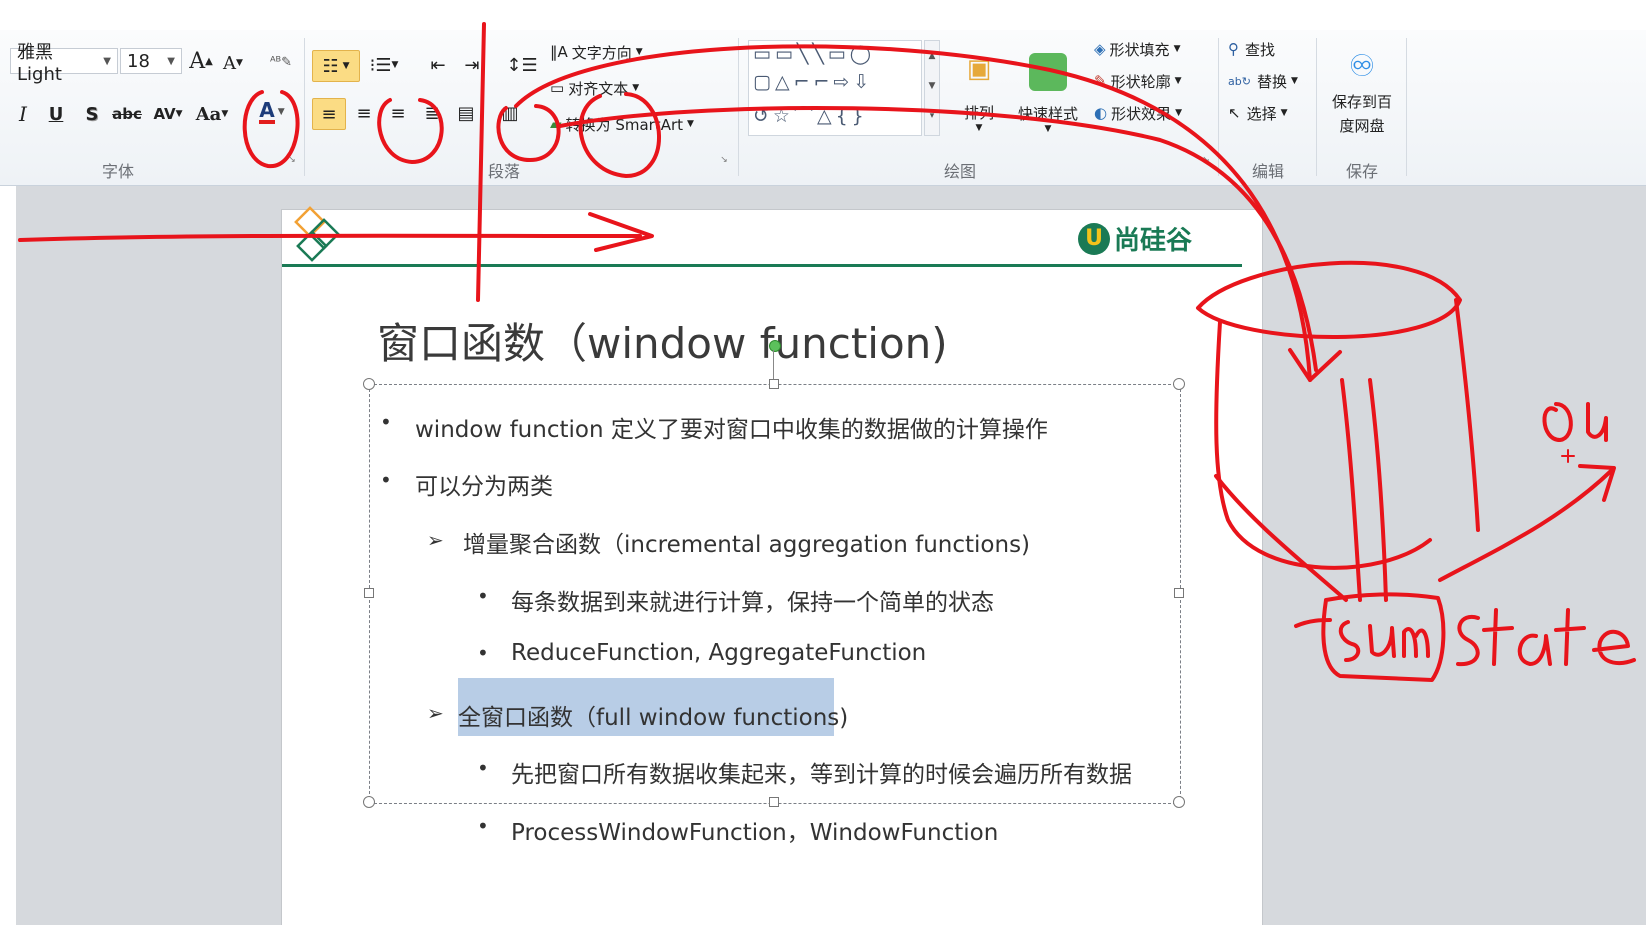 The height and width of the screenshot is (925, 1646). What do you see at coordinates (621, 232) in the screenshot?
I see `ink-horizontal-arrow-head` at bounding box center [621, 232].